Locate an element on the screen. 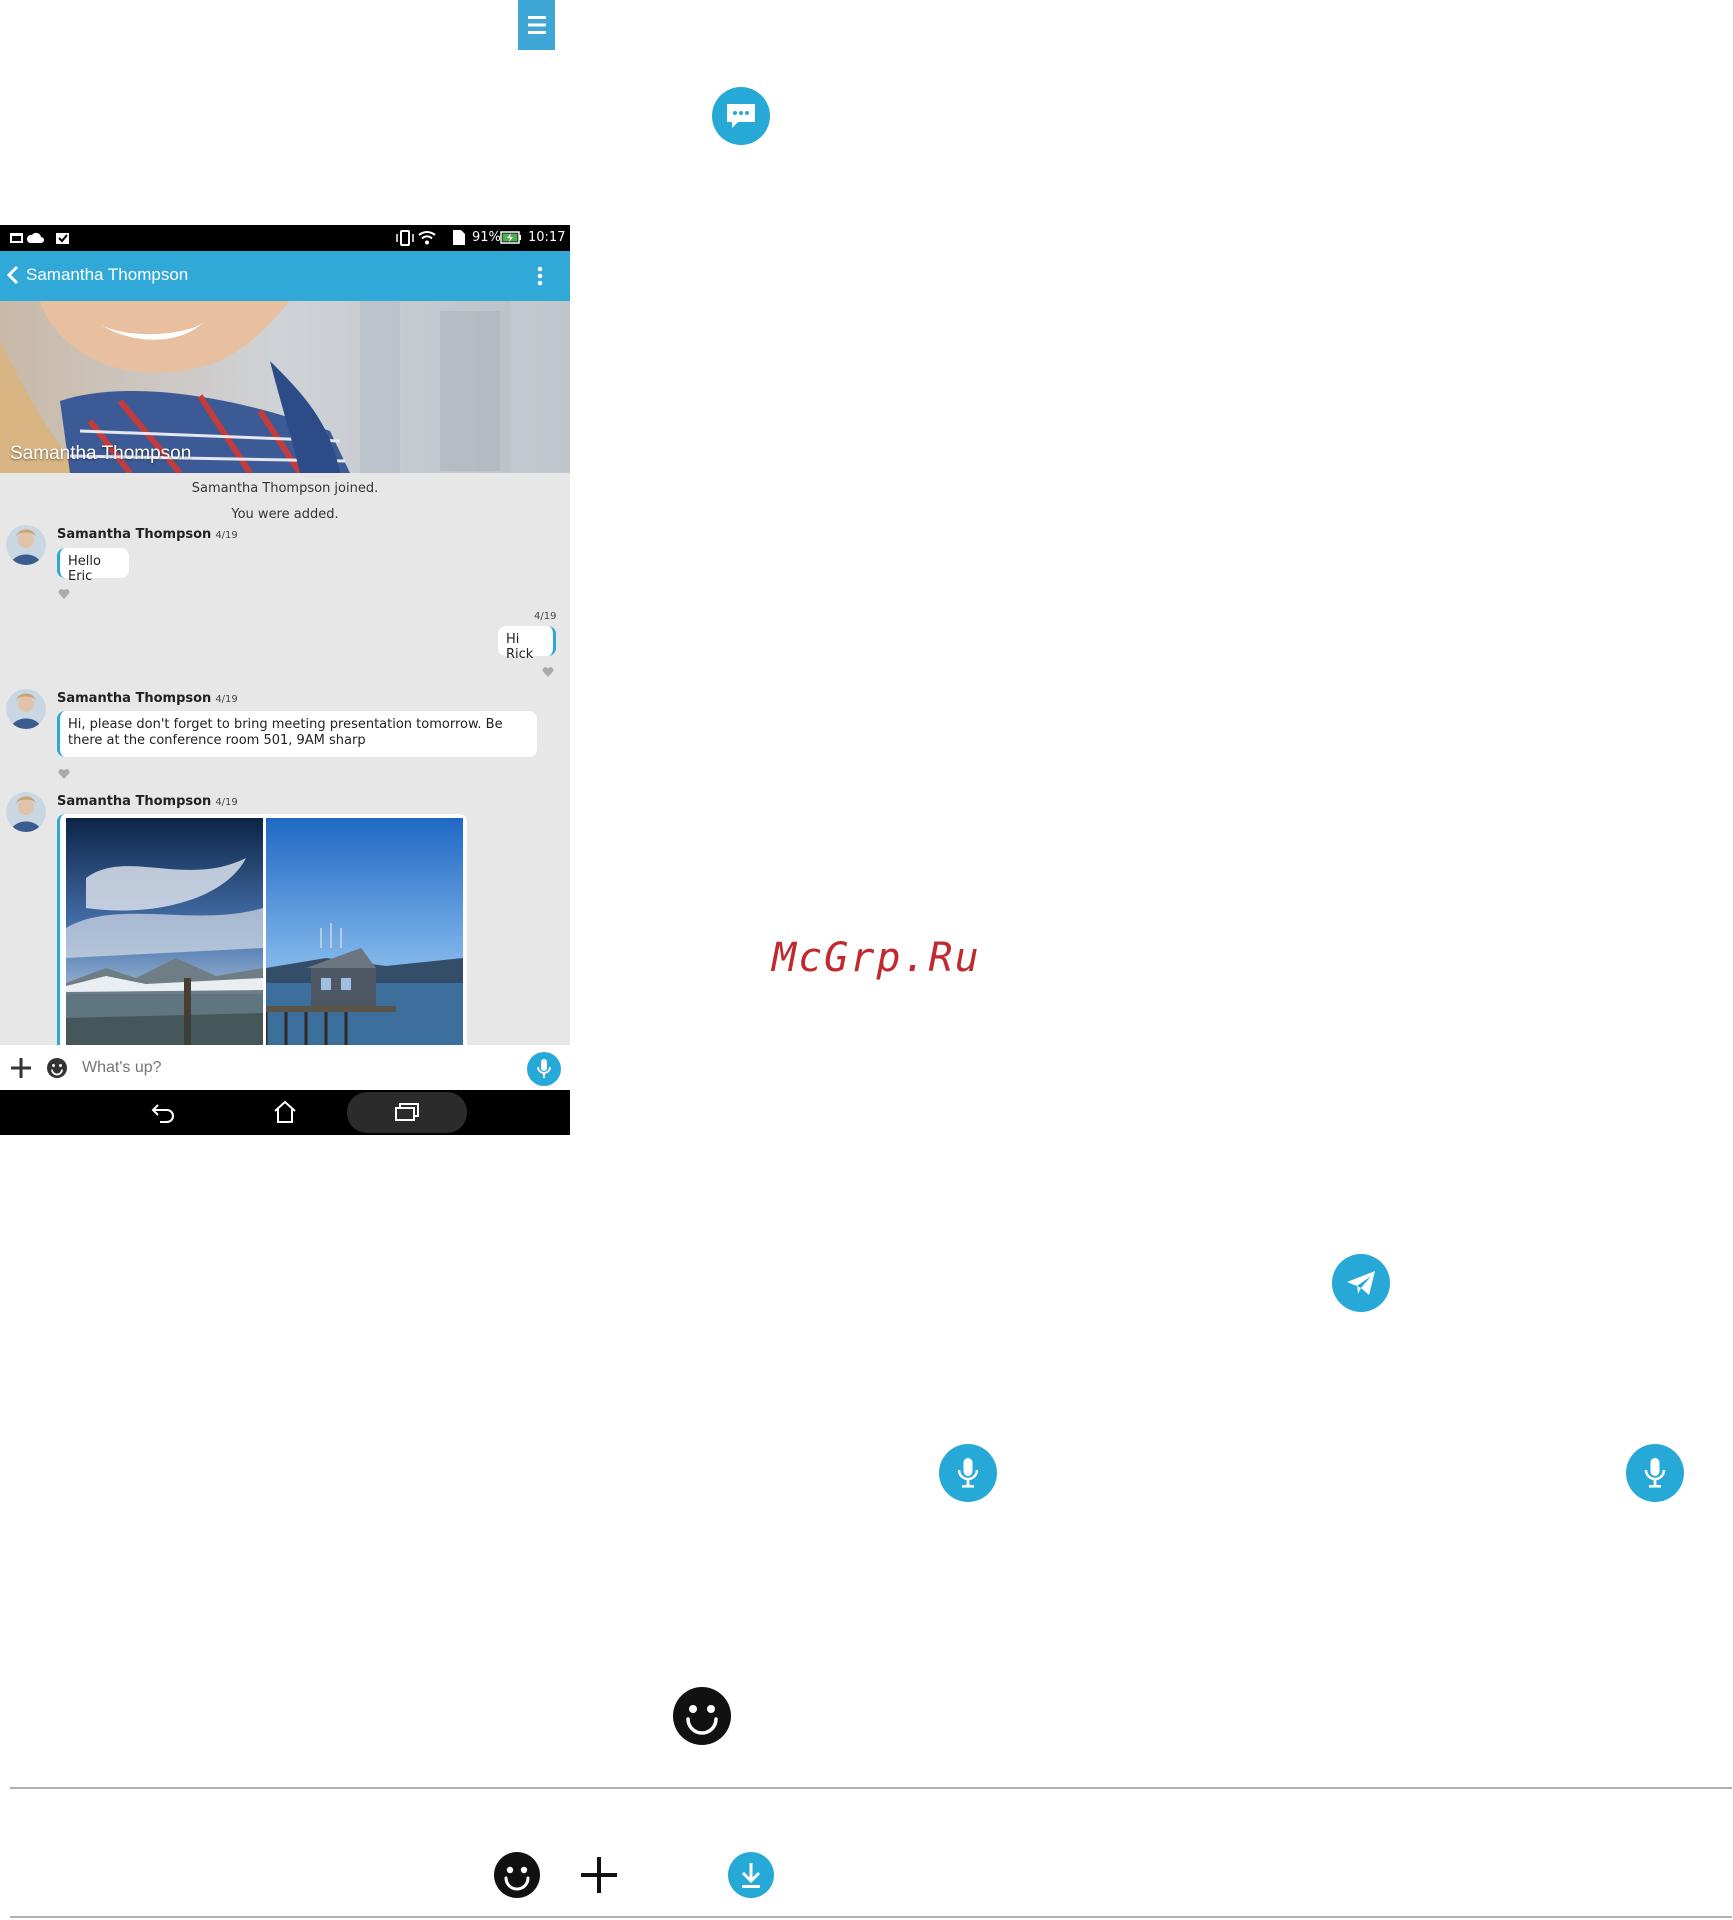 This screenshot has width=1733, height=1920. contact-cover-photo: Samantha Thompson is located at coordinates (285, 387).